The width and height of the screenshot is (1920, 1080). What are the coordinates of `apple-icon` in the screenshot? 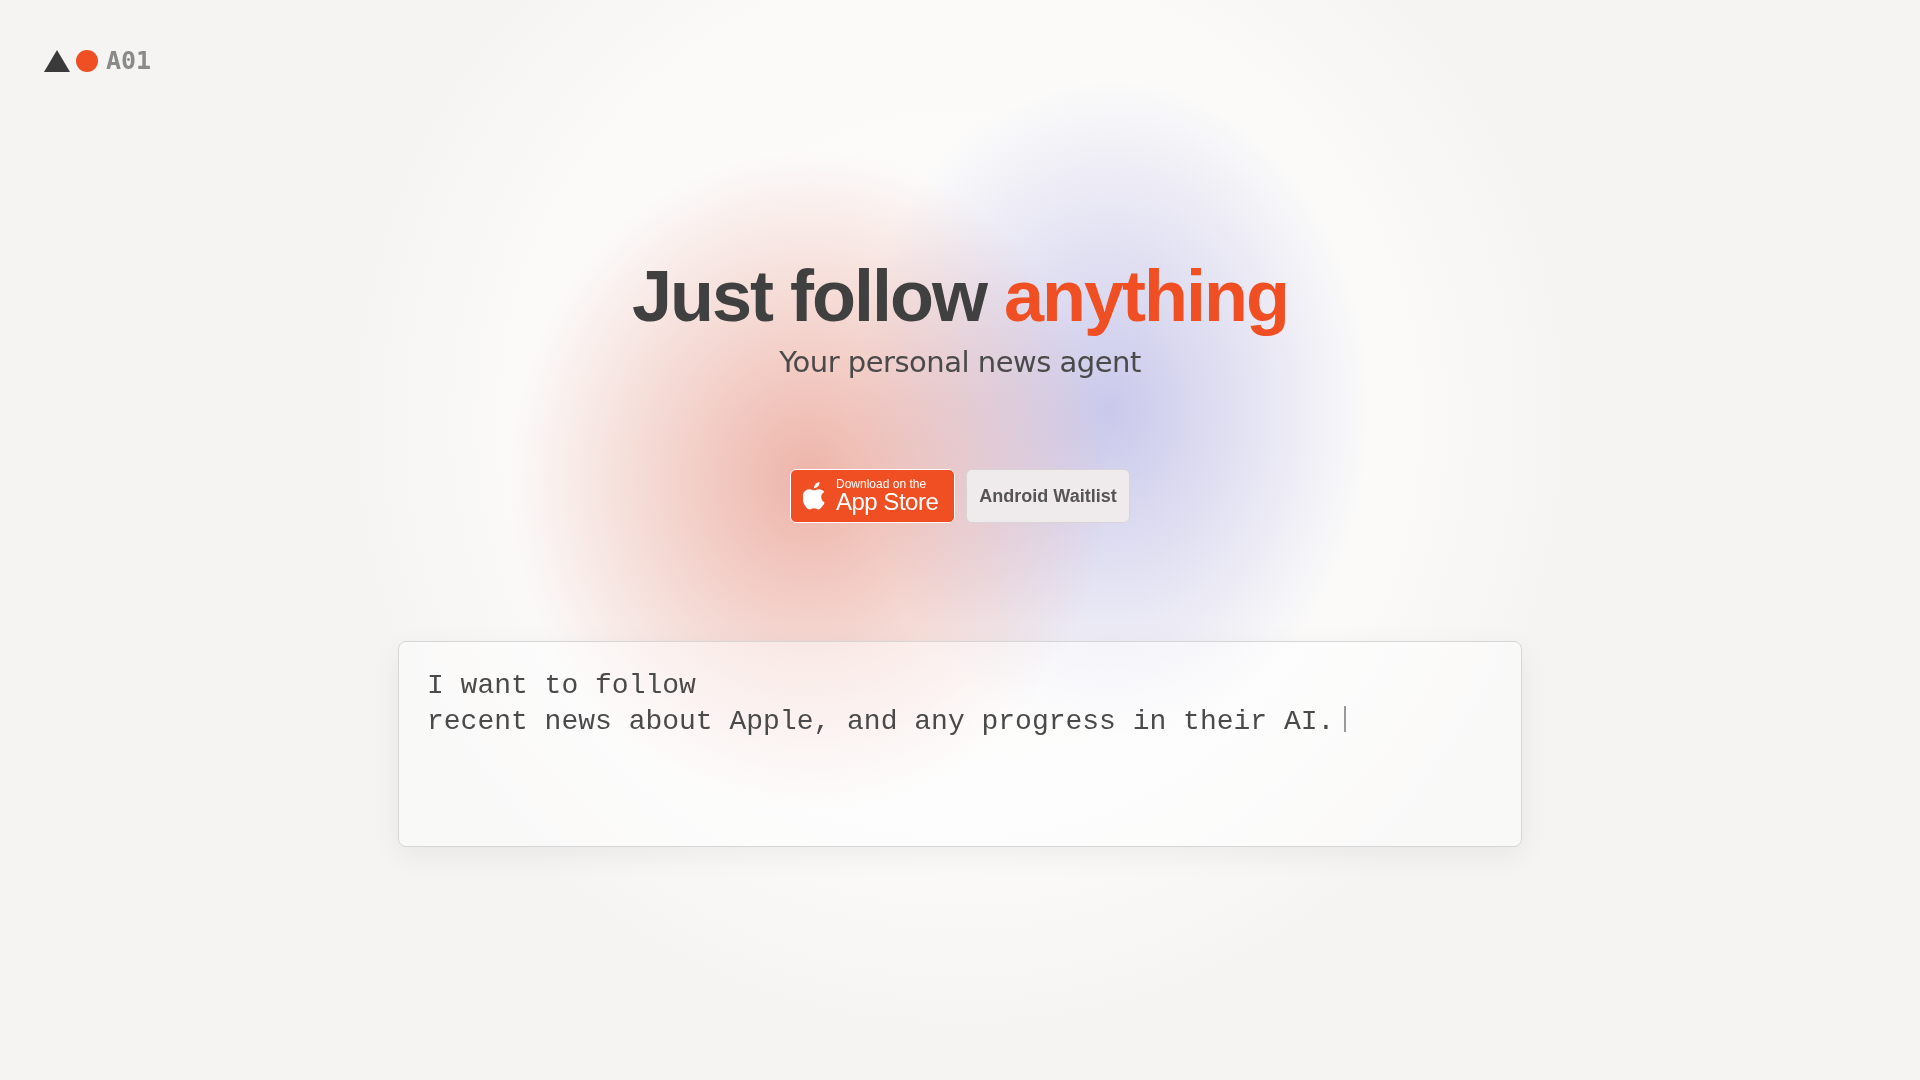 It's located at (815, 496).